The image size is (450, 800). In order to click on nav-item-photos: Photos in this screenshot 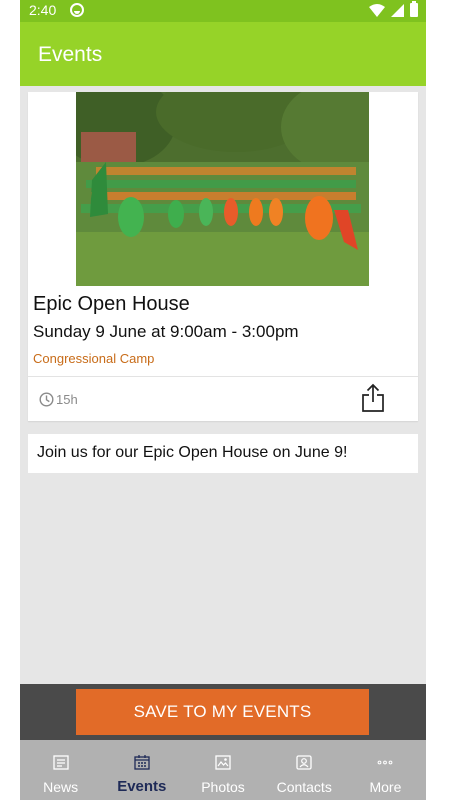, I will do `click(222, 770)`.